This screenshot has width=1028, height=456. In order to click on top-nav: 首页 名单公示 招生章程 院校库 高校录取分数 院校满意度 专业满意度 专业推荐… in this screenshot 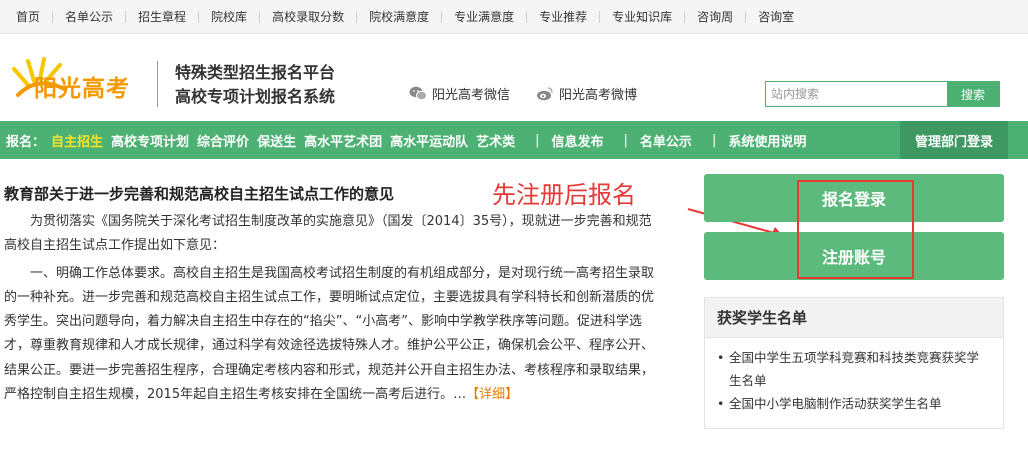, I will do `click(514, 17)`.